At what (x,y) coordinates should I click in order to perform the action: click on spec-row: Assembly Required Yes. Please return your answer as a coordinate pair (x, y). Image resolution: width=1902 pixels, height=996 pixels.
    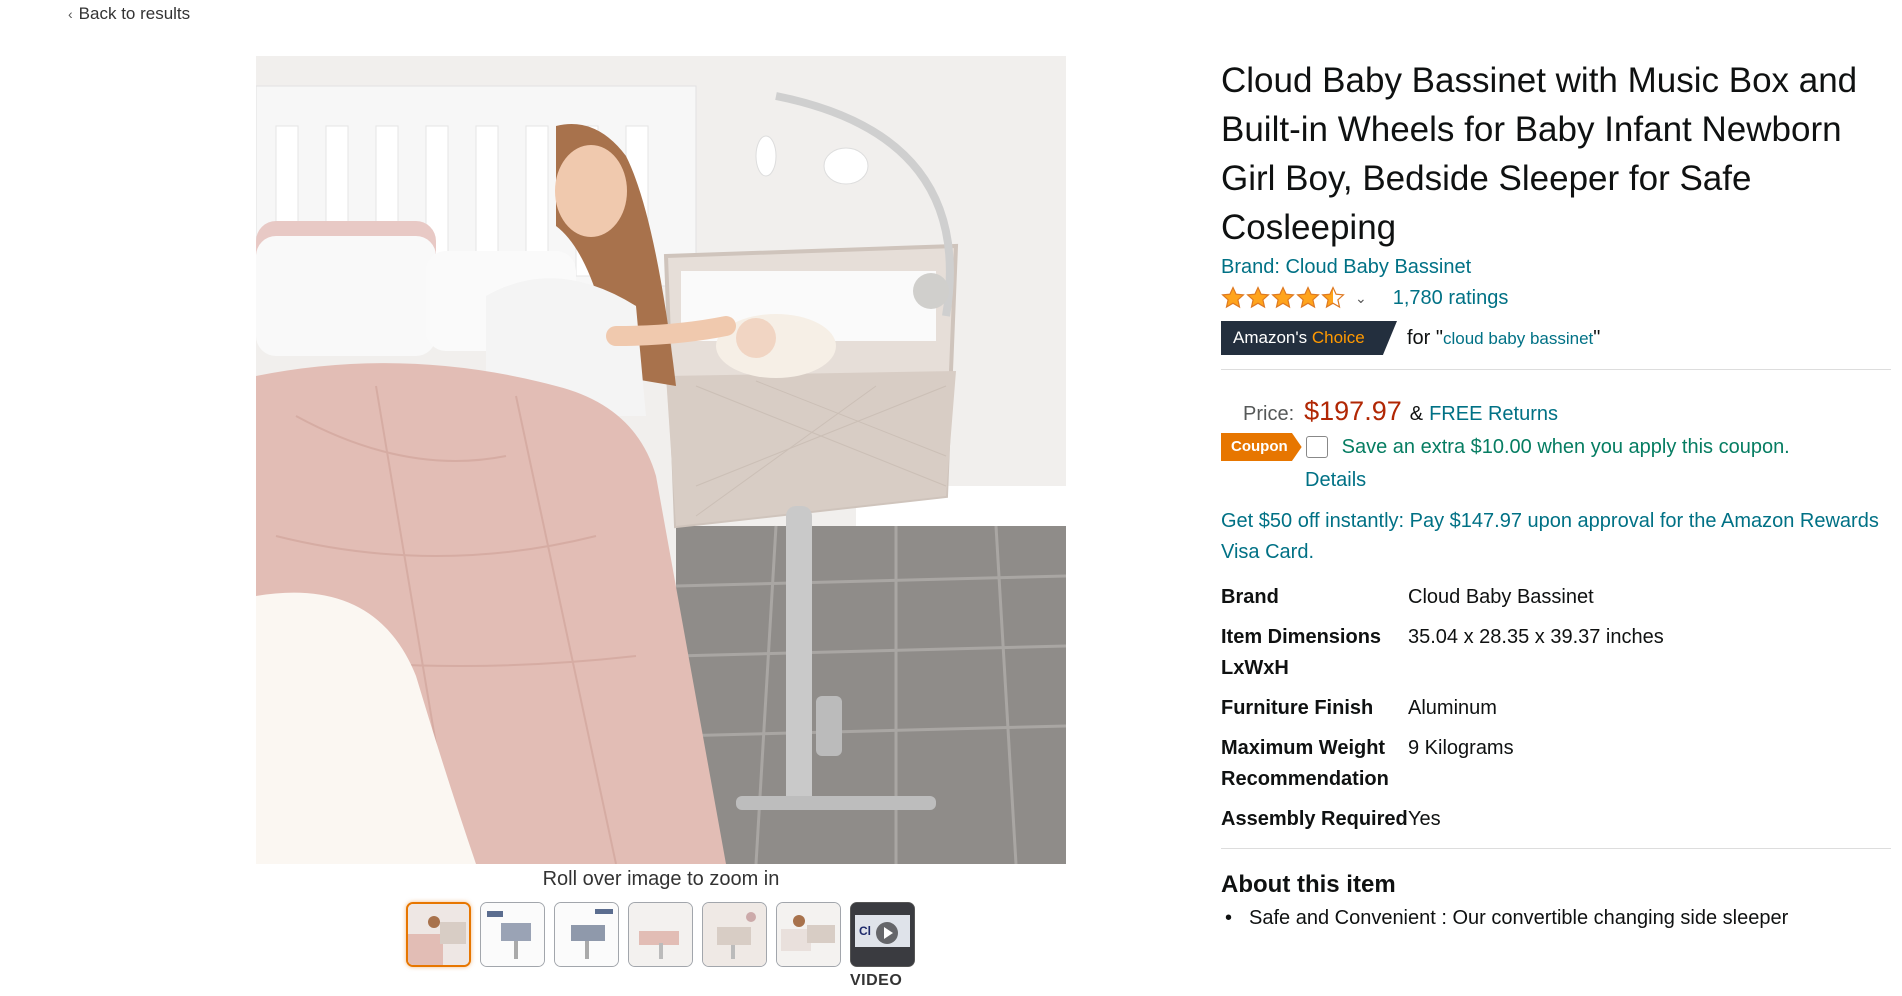
    Looking at the image, I should click on (1556, 824).